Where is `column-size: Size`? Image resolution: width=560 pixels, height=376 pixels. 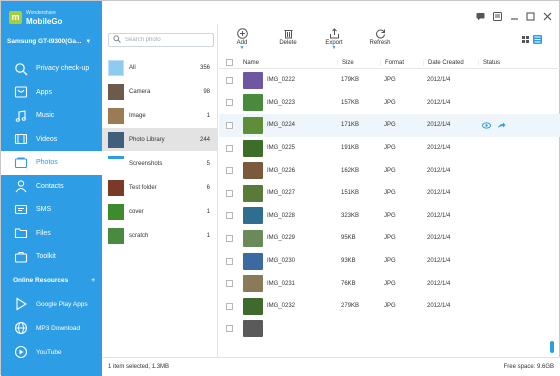 column-size: Size is located at coordinates (358, 62).